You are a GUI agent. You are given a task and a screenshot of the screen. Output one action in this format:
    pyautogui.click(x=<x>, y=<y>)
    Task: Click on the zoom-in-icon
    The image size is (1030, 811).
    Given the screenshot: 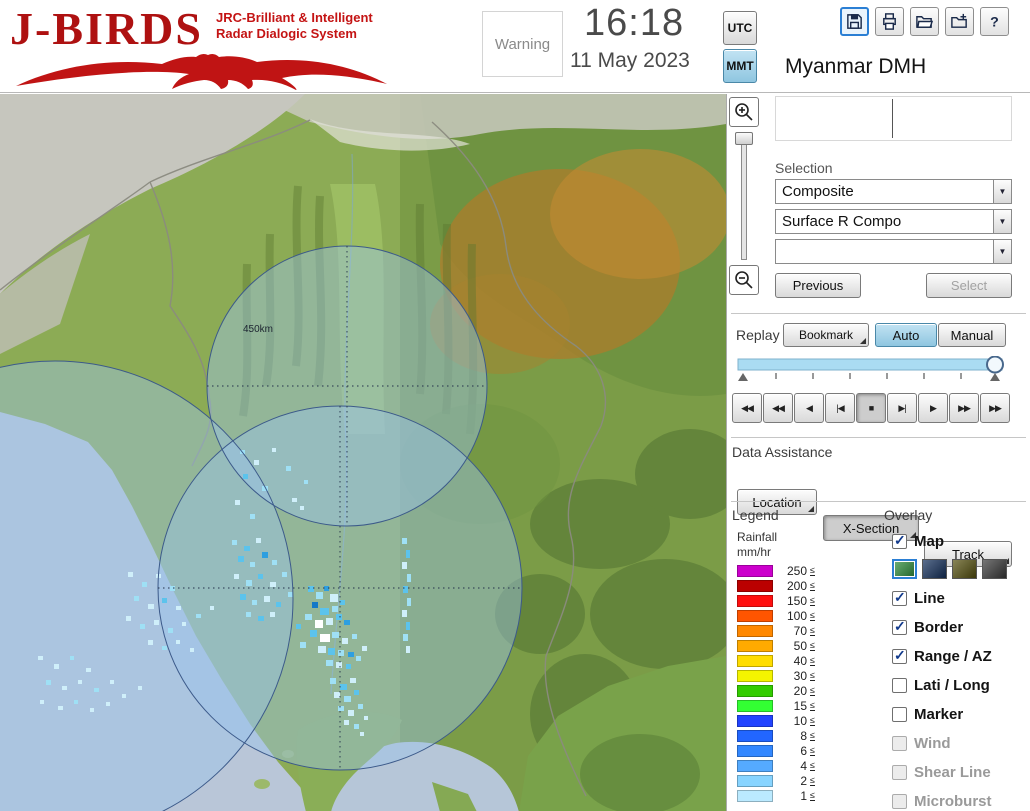 What is the action you would take?
    pyautogui.click(x=744, y=112)
    